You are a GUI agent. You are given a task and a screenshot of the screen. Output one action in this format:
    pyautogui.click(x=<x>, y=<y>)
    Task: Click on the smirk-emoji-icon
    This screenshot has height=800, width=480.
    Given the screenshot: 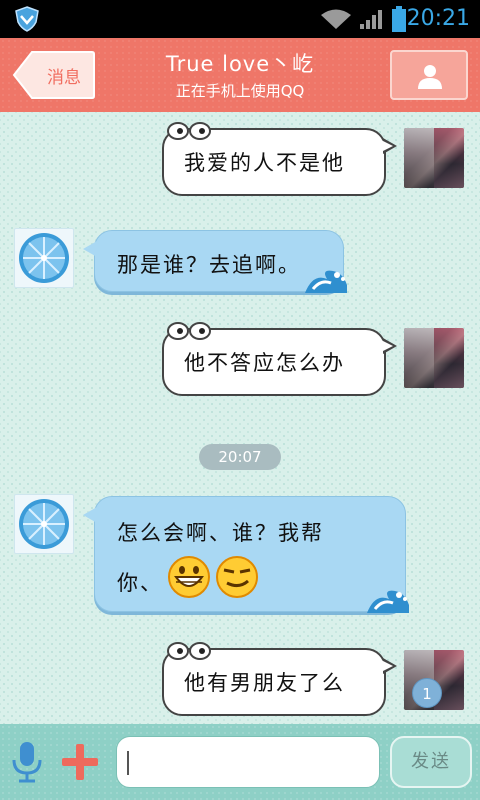 What is the action you would take?
    pyautogui.click(x=237, y=577)
    